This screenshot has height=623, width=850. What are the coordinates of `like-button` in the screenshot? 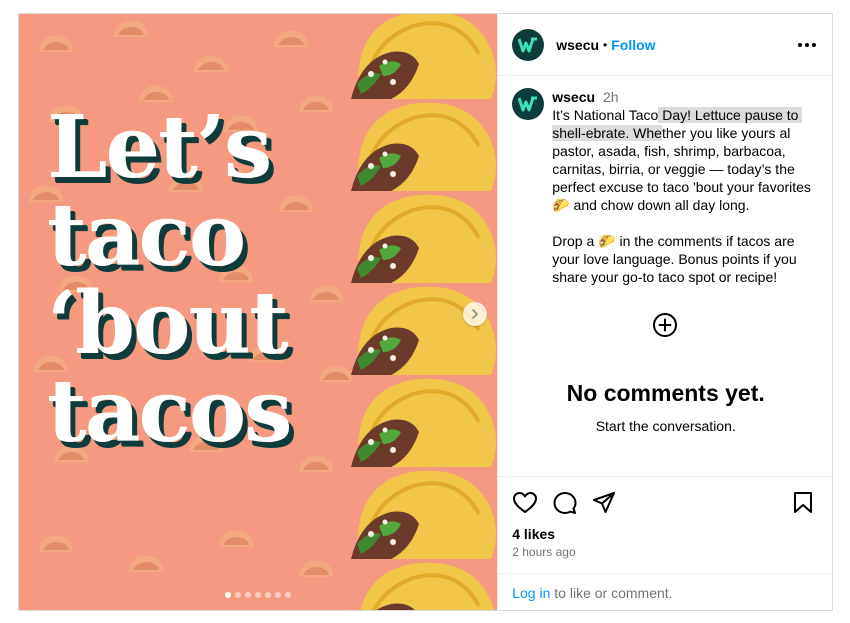 It's located at (525, 505).